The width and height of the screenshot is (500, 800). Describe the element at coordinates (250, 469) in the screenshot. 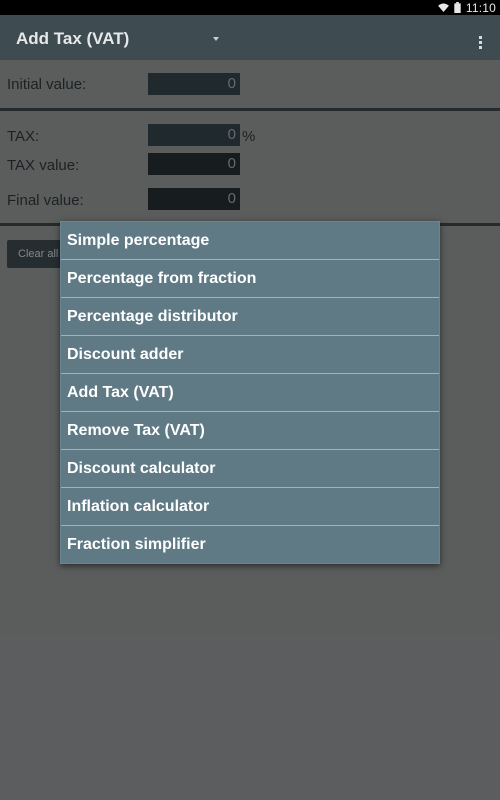

I see `menu-item-discount-calculator: Discount calculator` at that location.